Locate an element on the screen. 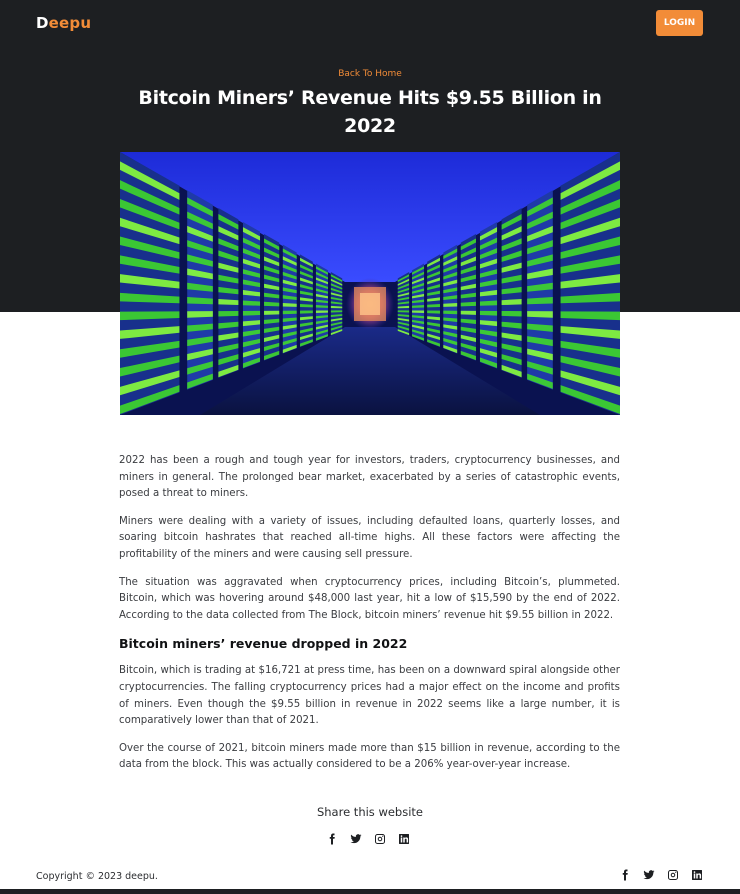  footer-social-icons is located at coordinates (660, 875).